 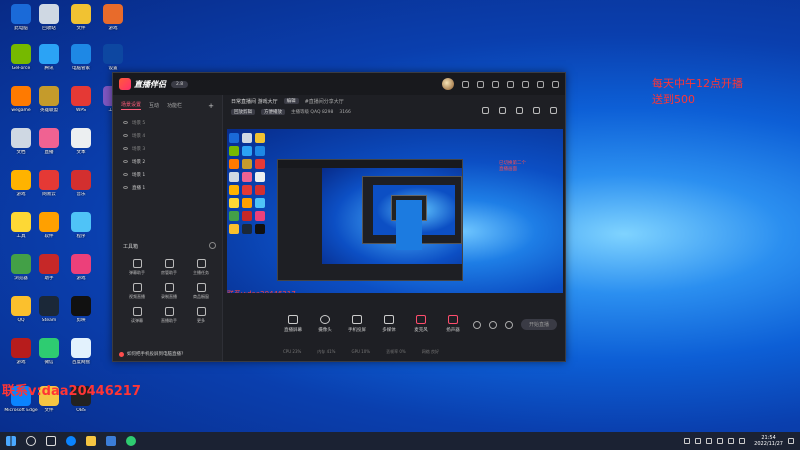 What do you see at coordinates (11, 441) in the screenshot?
I see `windows-start-icon` at bounding box center [11, 441].